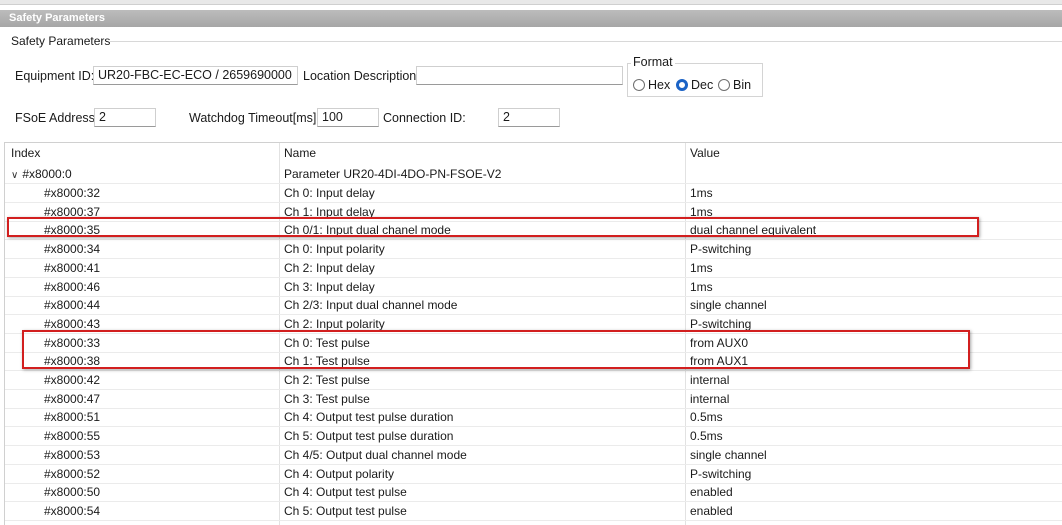 Image resolution: width=1062 pixels, height=525 pixels. I want to click on name-cell: Ch 0: Test pulse, so click(327, 342).